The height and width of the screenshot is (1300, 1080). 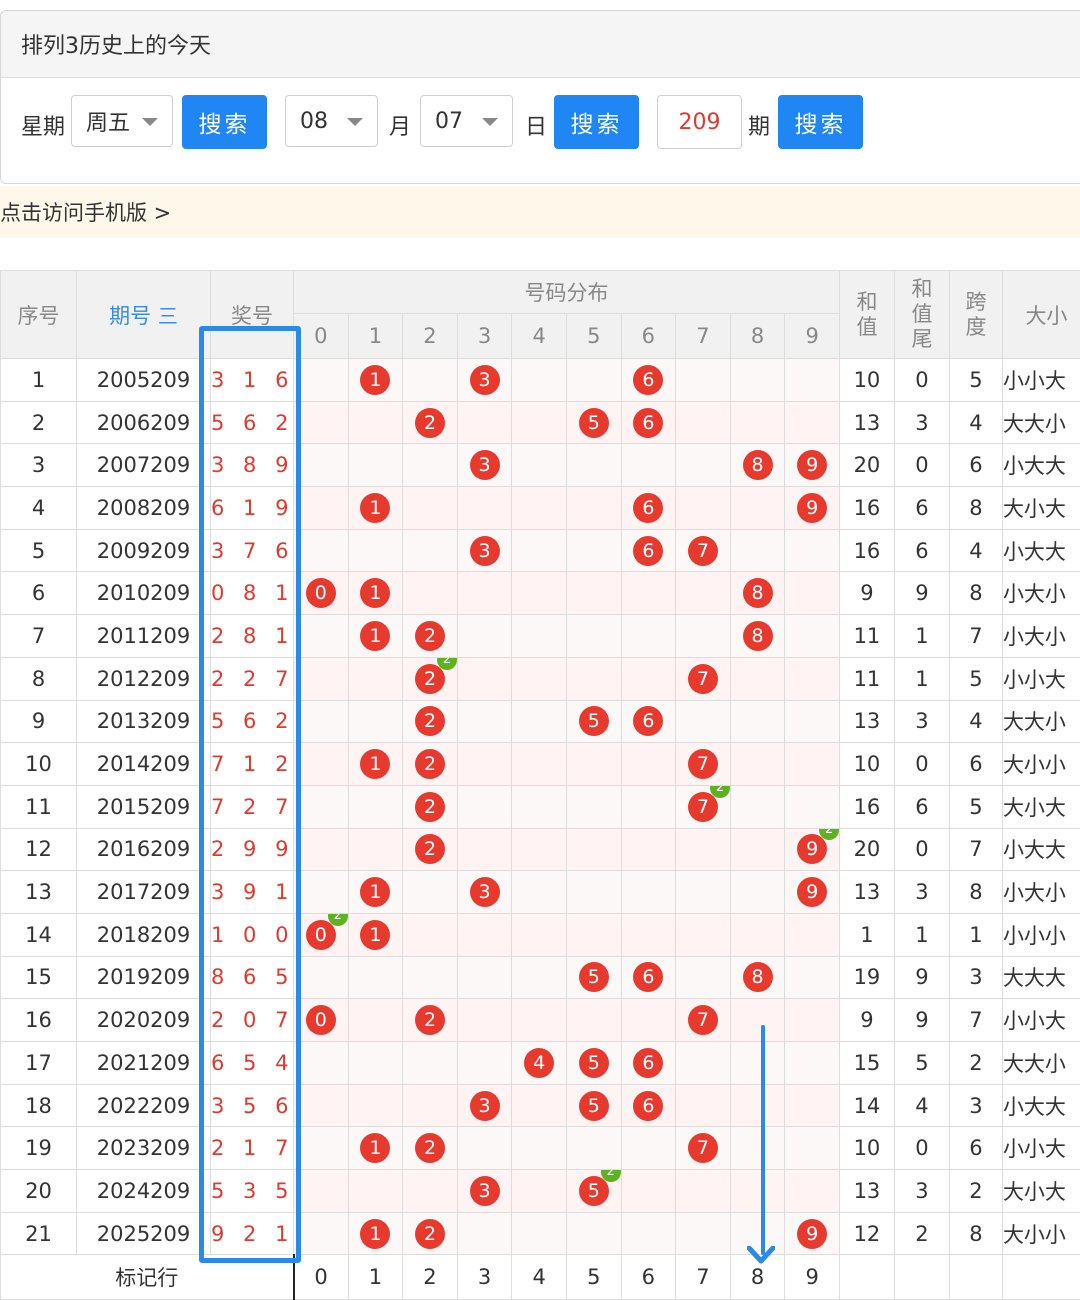 What do you see at coordinates (820, 122) in the screenshot?
I see `period-search-button: 搜索` at bounding box center [820, 122].